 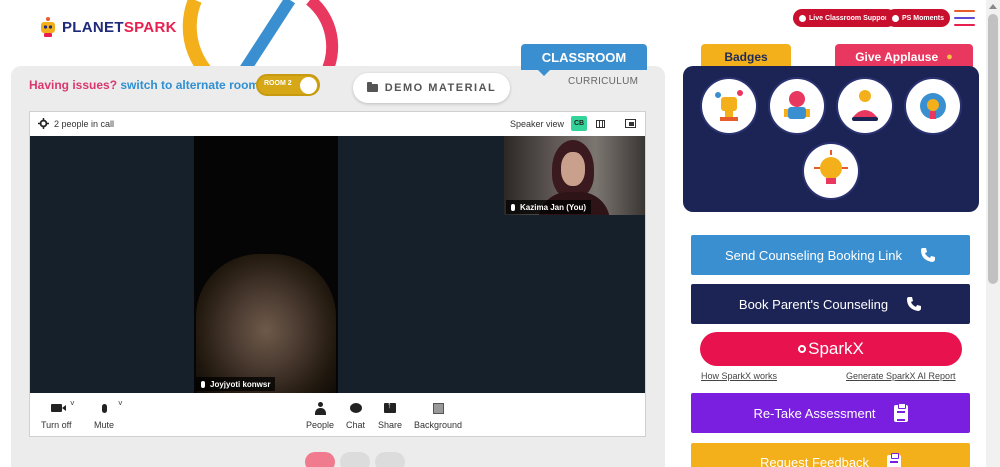 I want to click on alternate-room-prompt: Having issues? switch to alternate room, so click(x=144, y=85).